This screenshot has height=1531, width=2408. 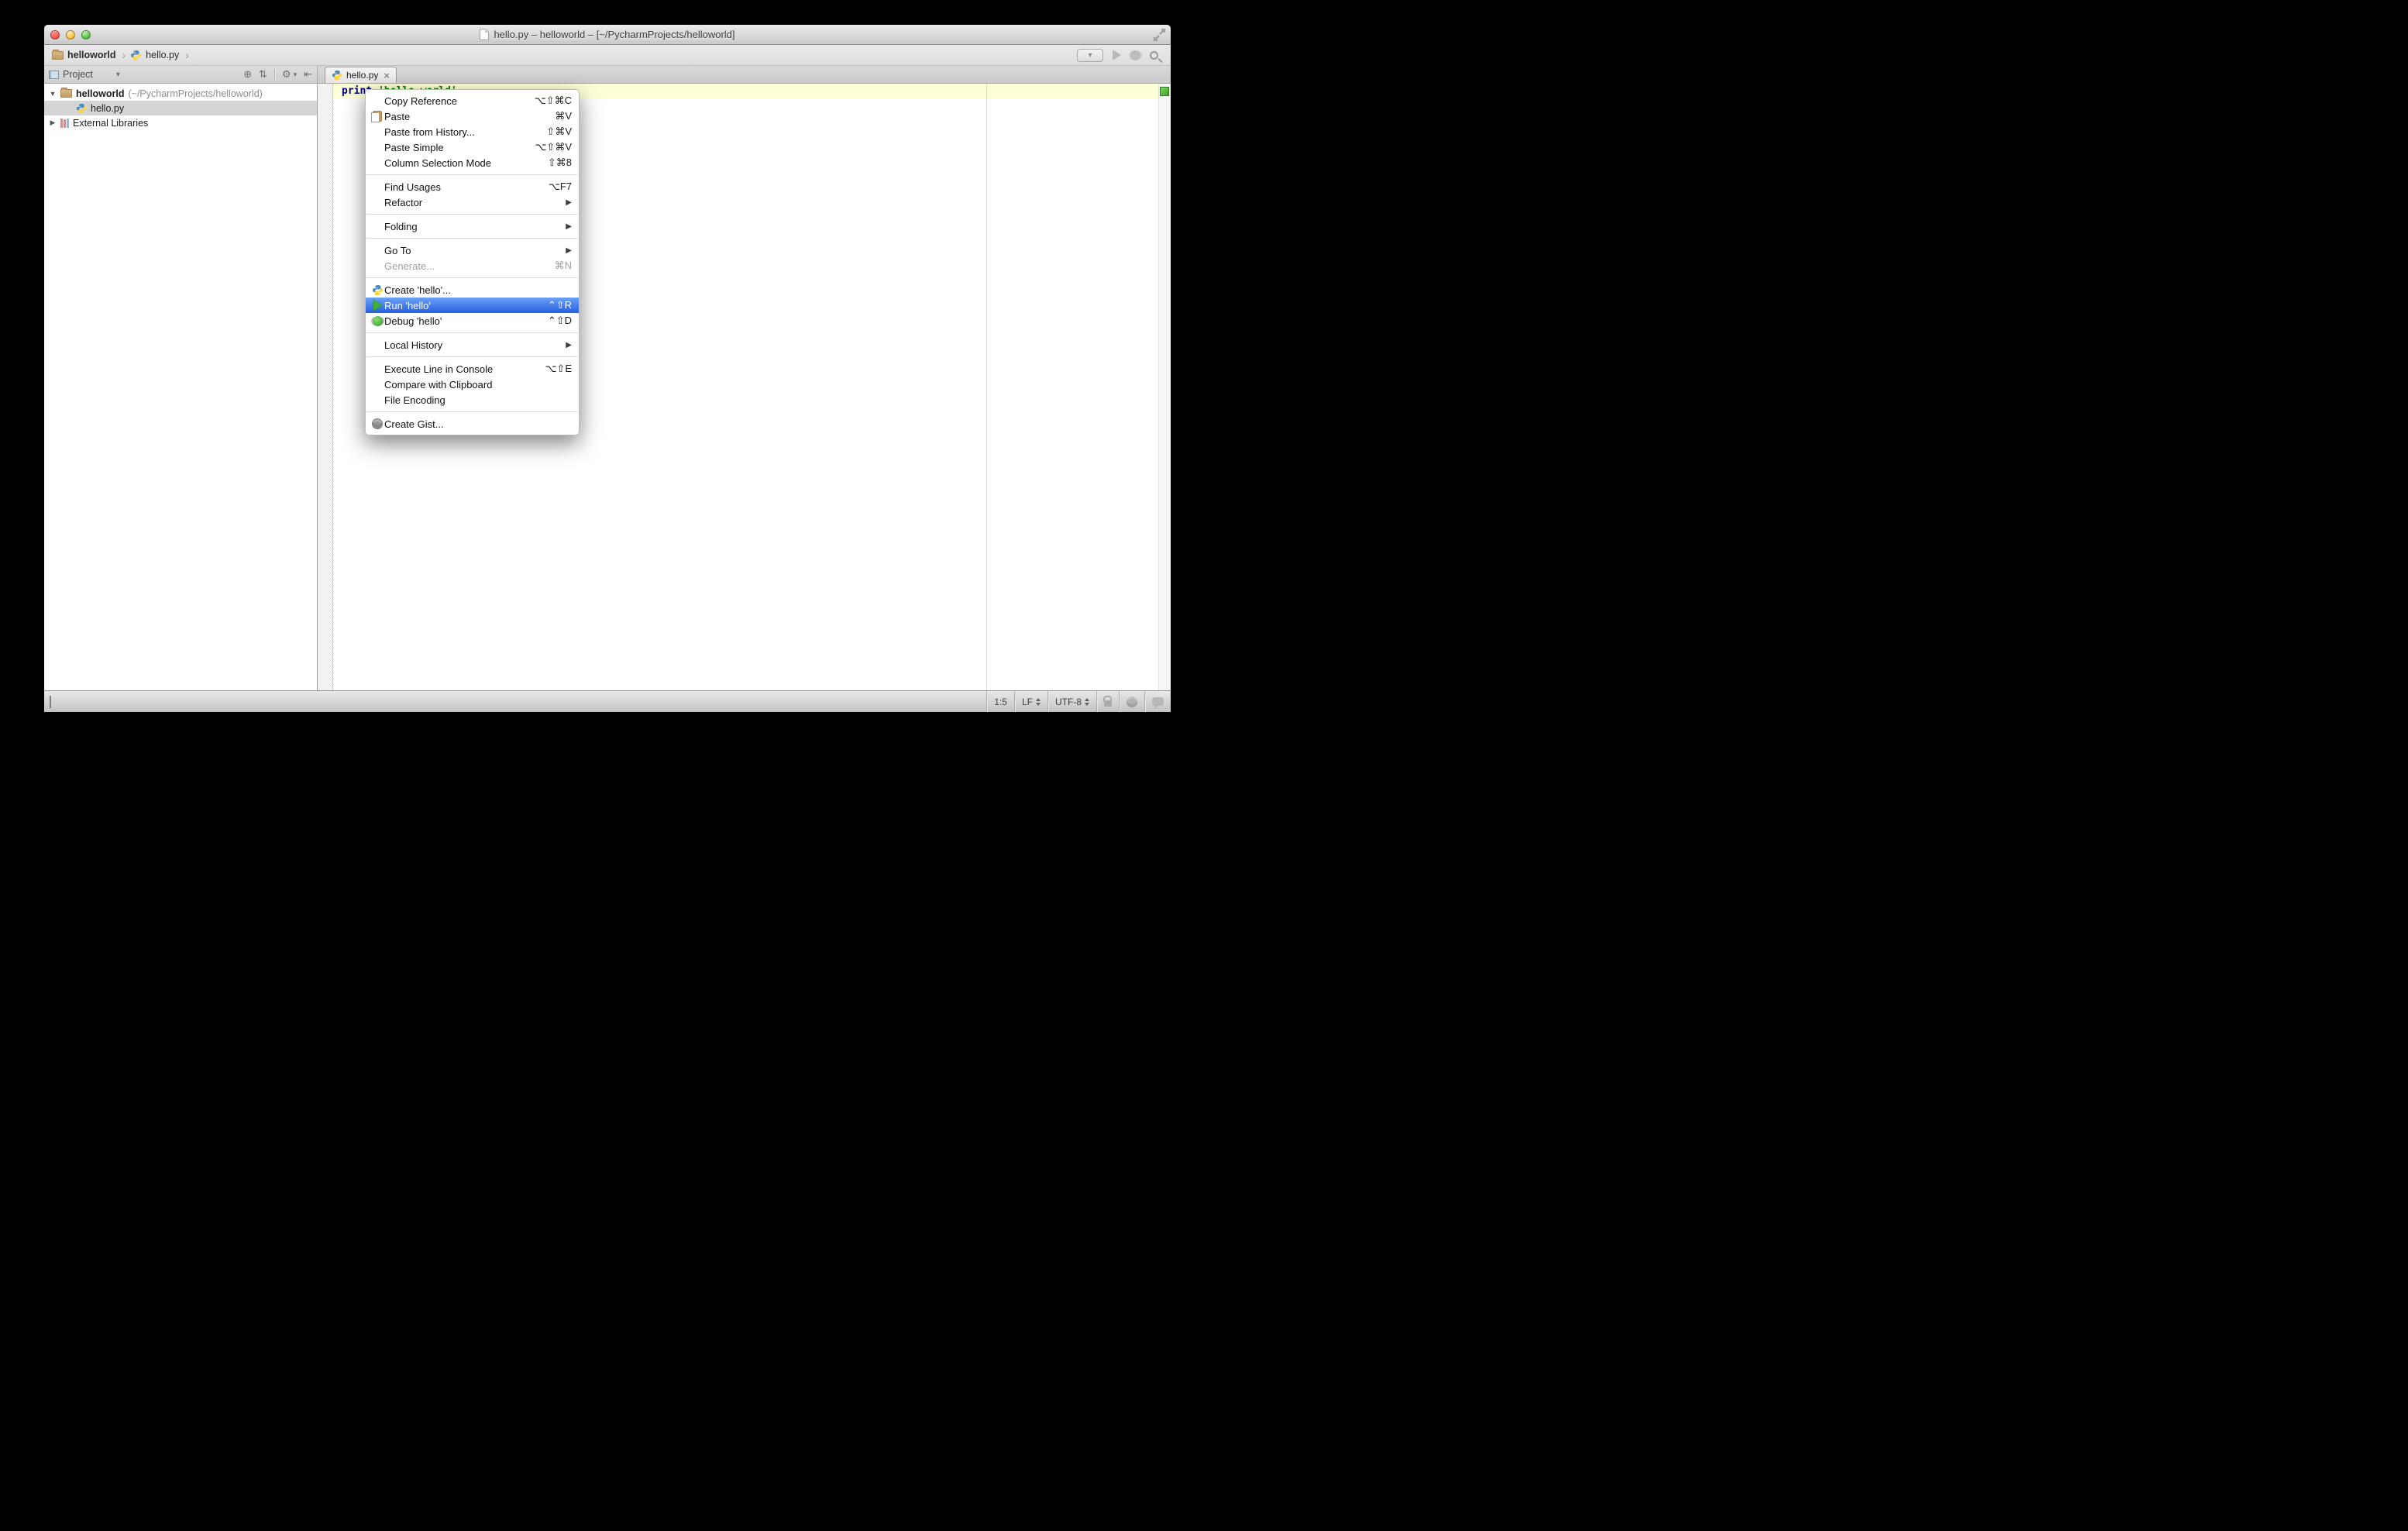 I want to click on inspection-status-indicator, so click(x=1164, y=92).